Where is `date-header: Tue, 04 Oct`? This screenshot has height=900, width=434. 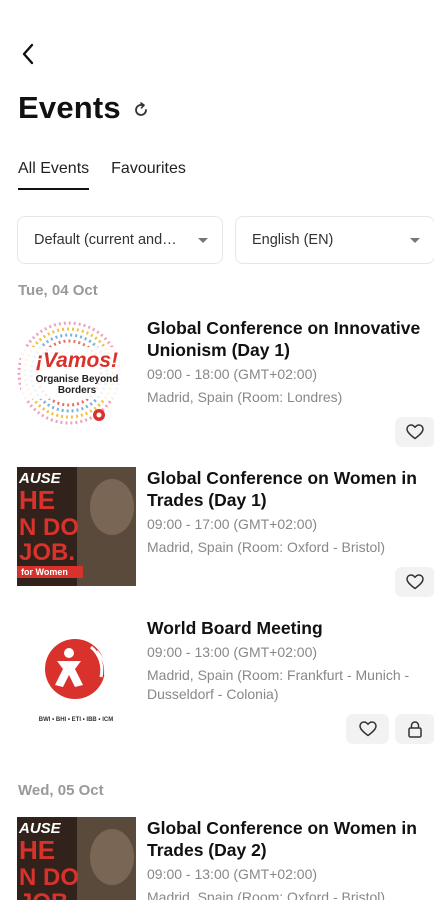
date-header: Tue, 04 Oct is located at coordinates (58, 290).